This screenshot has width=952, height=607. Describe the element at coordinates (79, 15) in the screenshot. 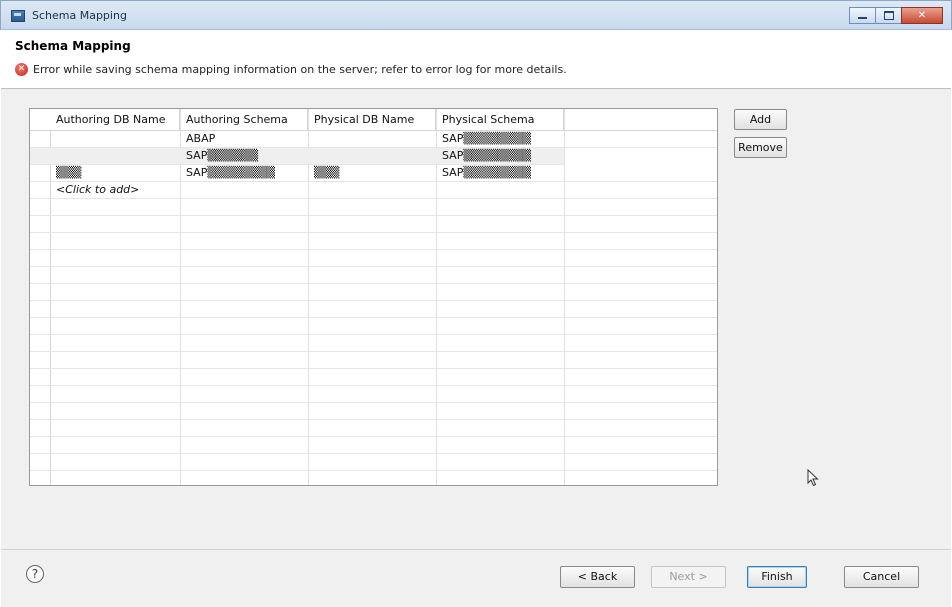

I see `window-title: Schema Mapping` at that location.